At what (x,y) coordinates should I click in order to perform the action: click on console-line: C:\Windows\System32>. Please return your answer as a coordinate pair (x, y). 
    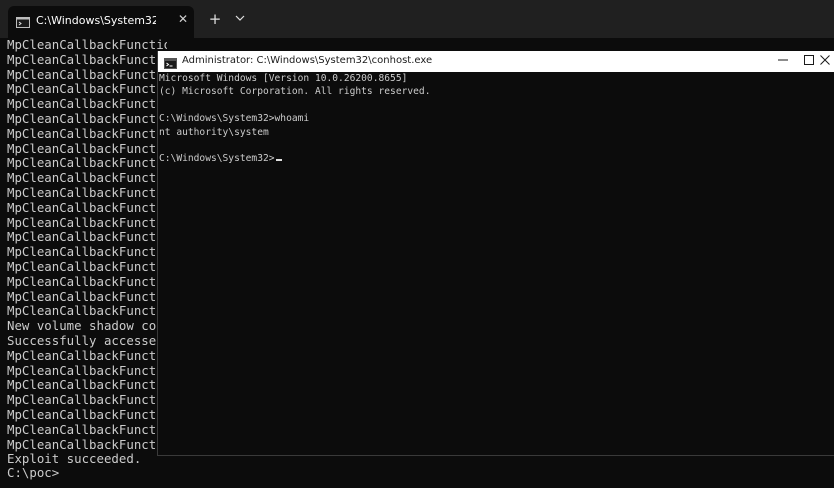
    Looking at the image, I should click on (294, 158).